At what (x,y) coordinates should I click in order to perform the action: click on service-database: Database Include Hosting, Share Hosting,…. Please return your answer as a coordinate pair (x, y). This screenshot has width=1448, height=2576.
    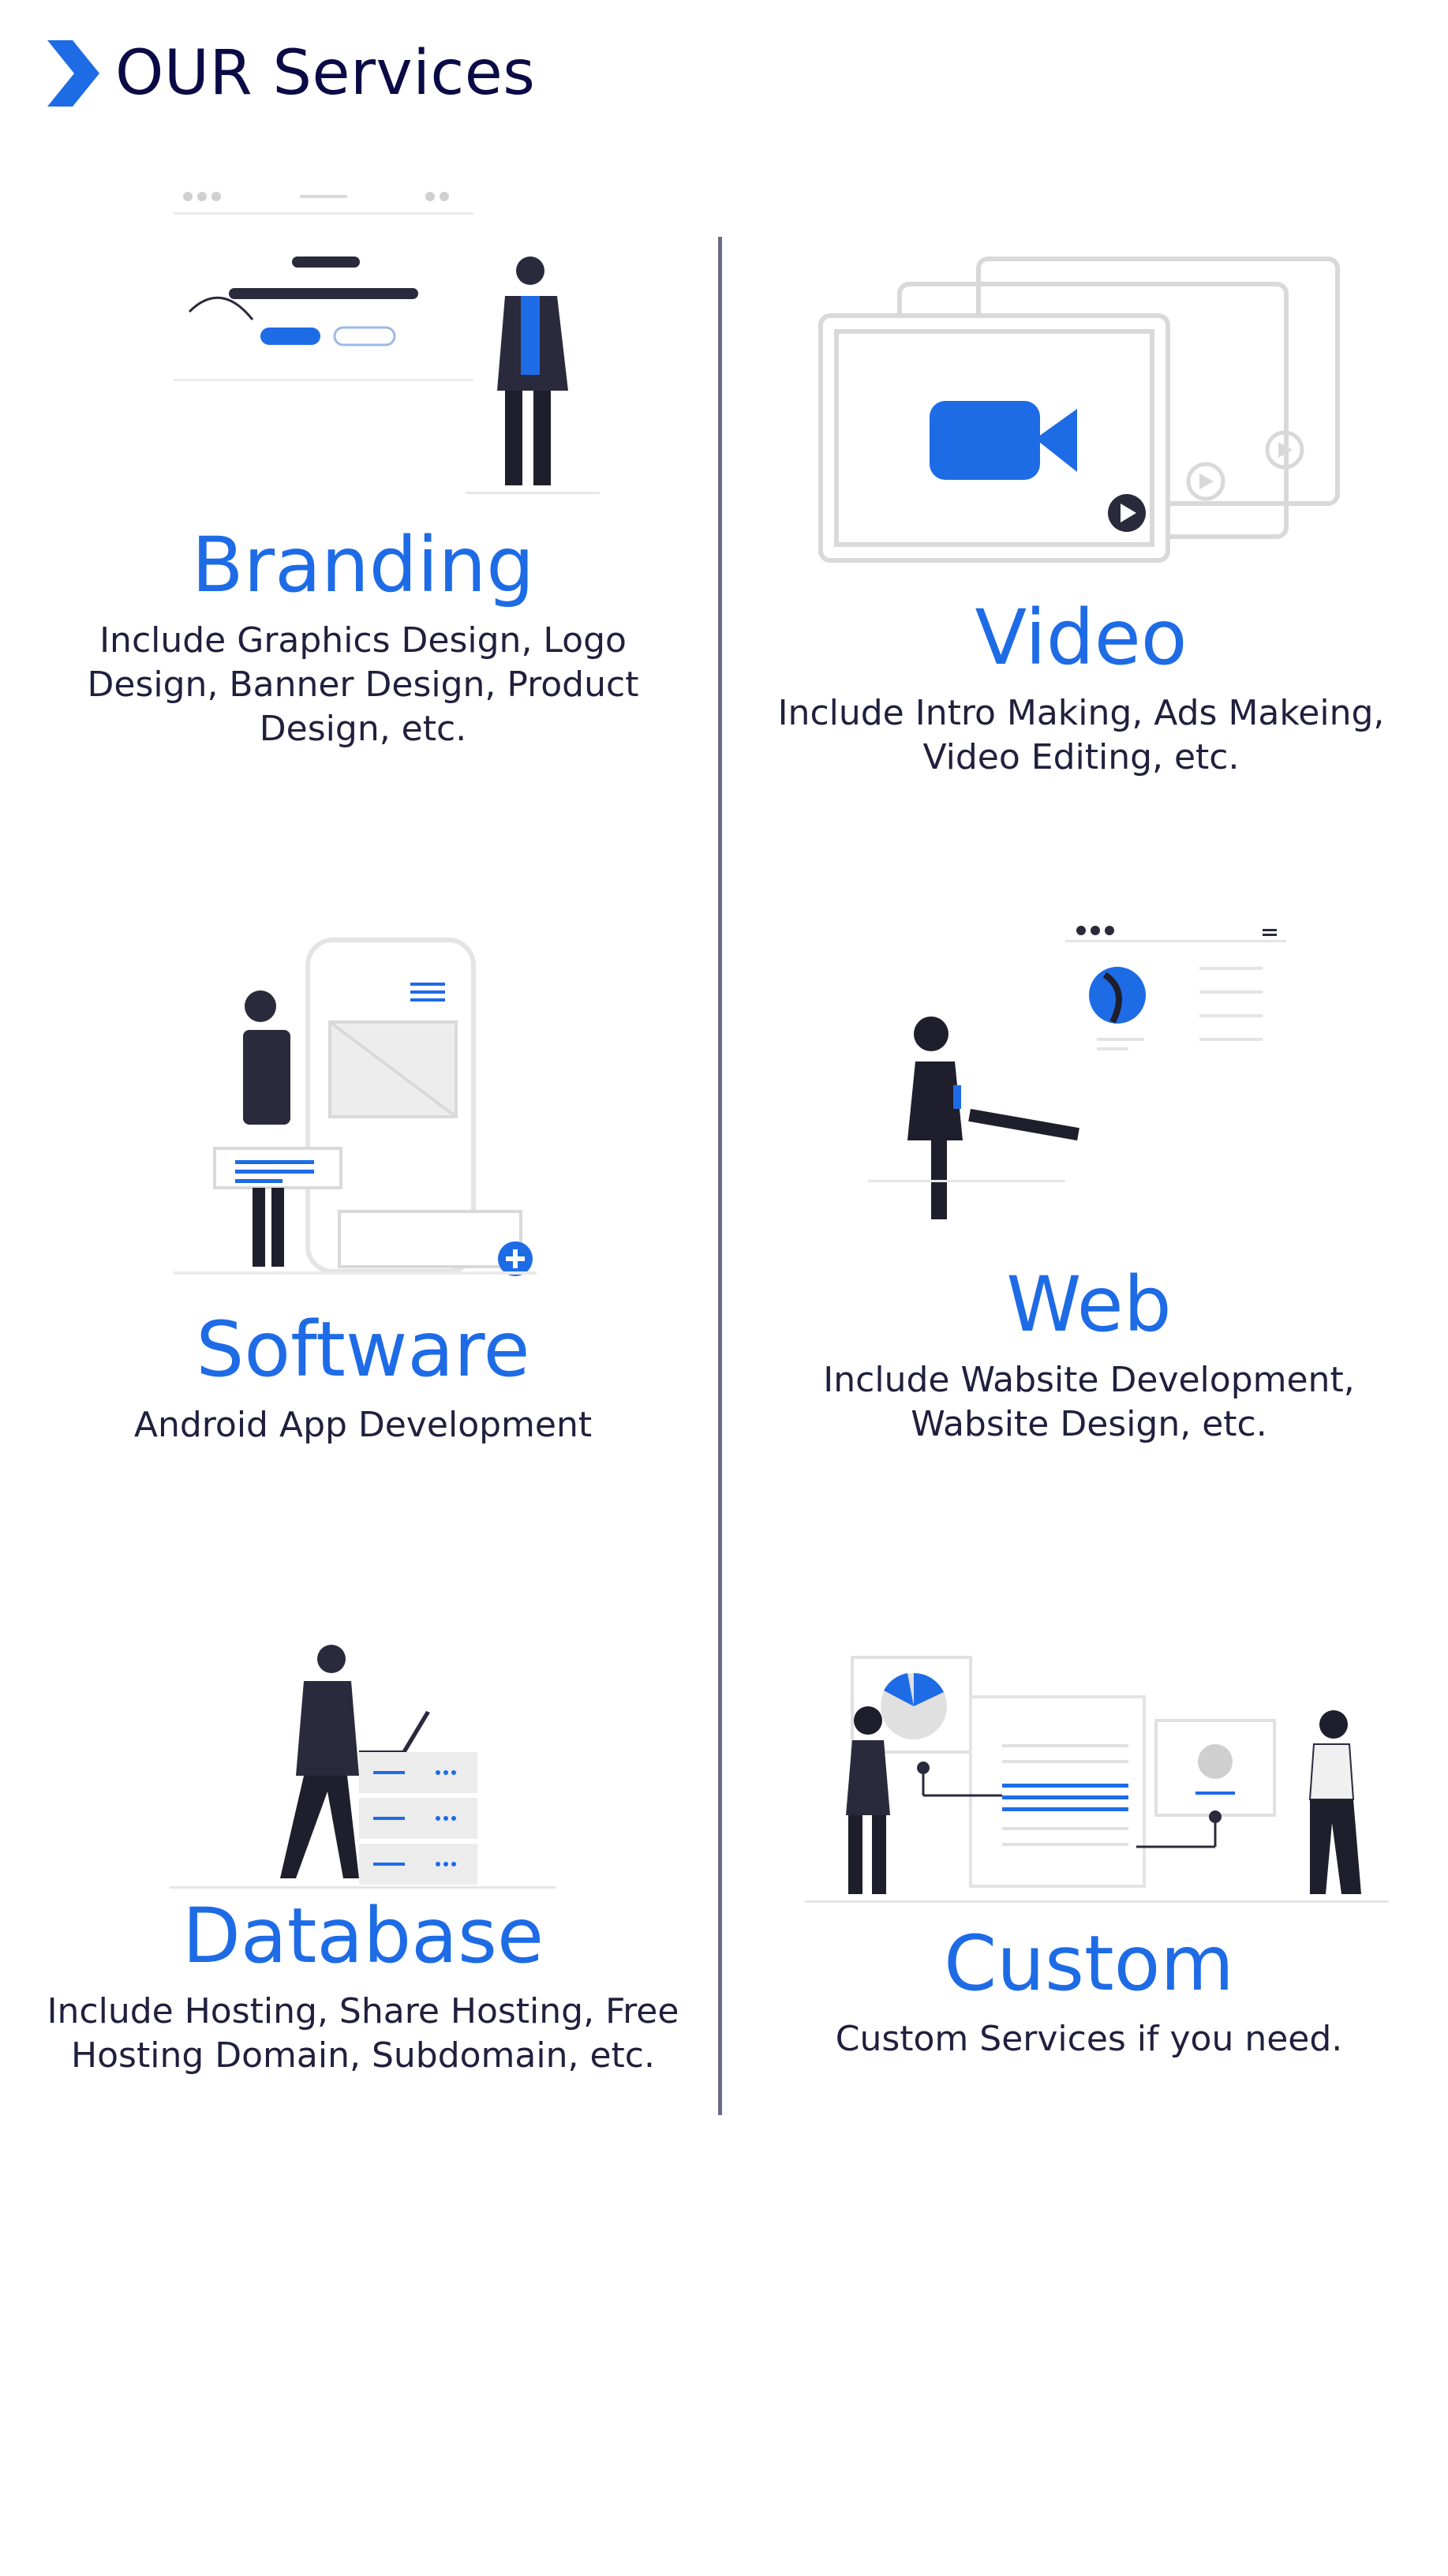
    Looking at the image, I should click on (363, 1988).